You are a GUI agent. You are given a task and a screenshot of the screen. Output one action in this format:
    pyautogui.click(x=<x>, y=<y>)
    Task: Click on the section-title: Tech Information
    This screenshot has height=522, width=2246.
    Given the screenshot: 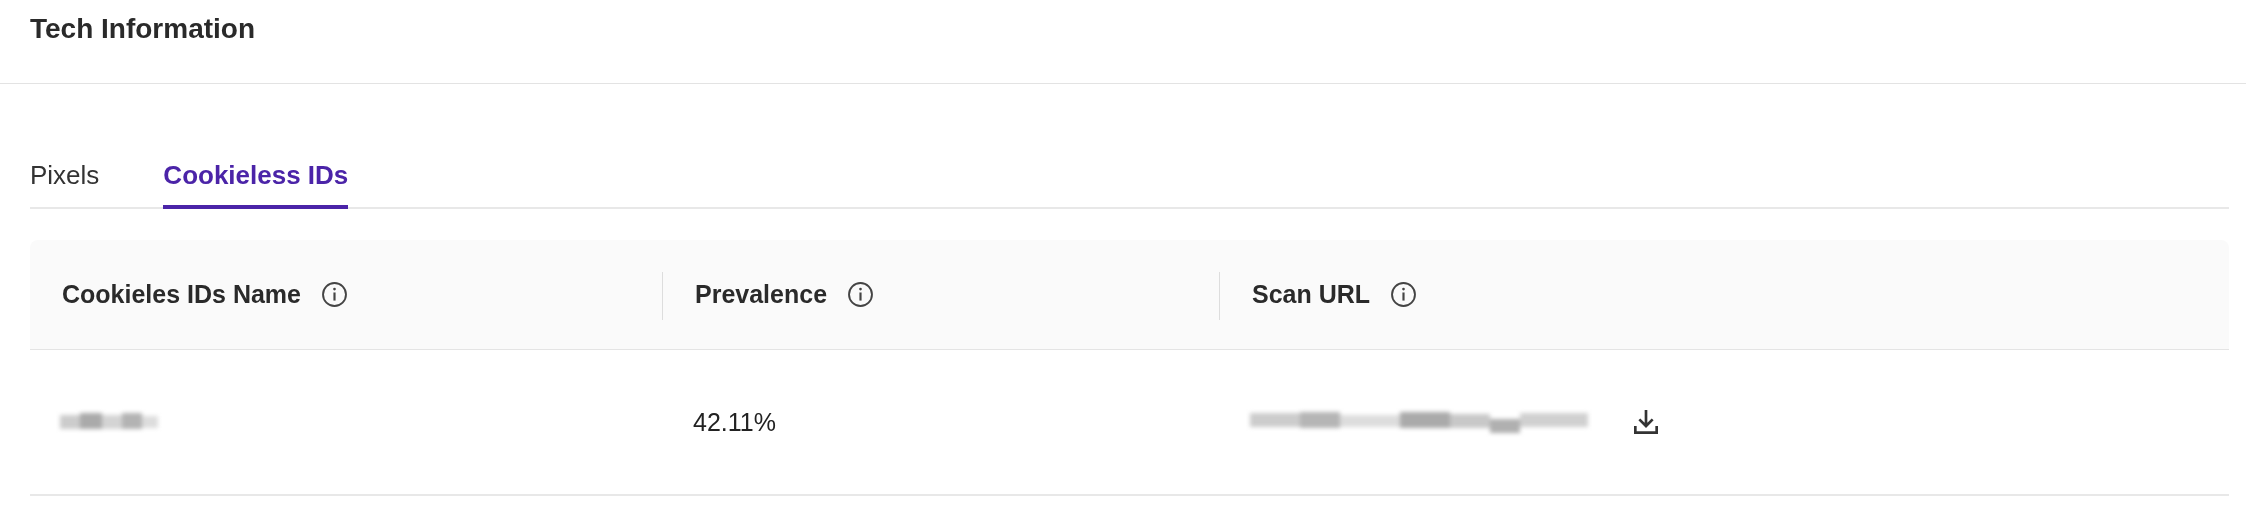 What is the action you would take?
    pyautogui.click(x=143, y=29)
    